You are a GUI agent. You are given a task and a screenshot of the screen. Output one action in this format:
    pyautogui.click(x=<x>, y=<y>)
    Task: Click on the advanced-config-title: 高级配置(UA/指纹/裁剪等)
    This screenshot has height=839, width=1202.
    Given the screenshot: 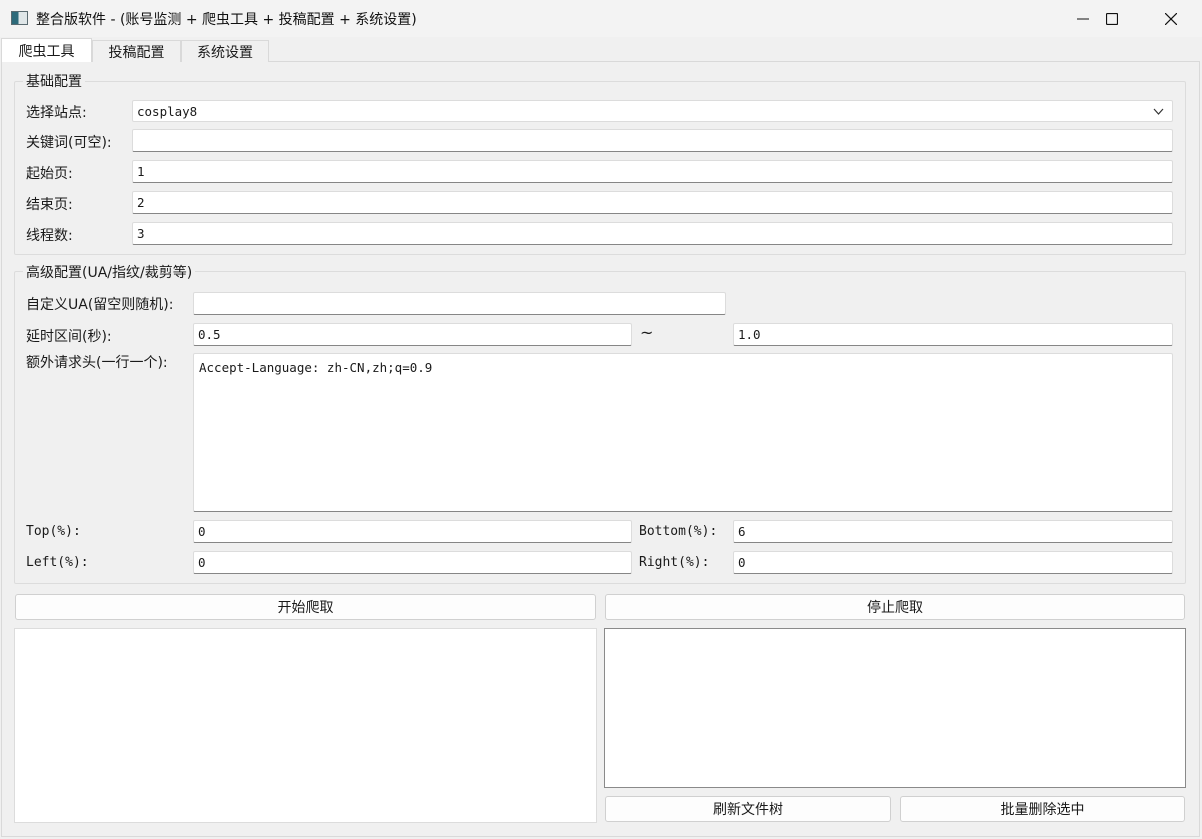 What is the action you would take?
    pyautogui.click(x=109, y=272)
    